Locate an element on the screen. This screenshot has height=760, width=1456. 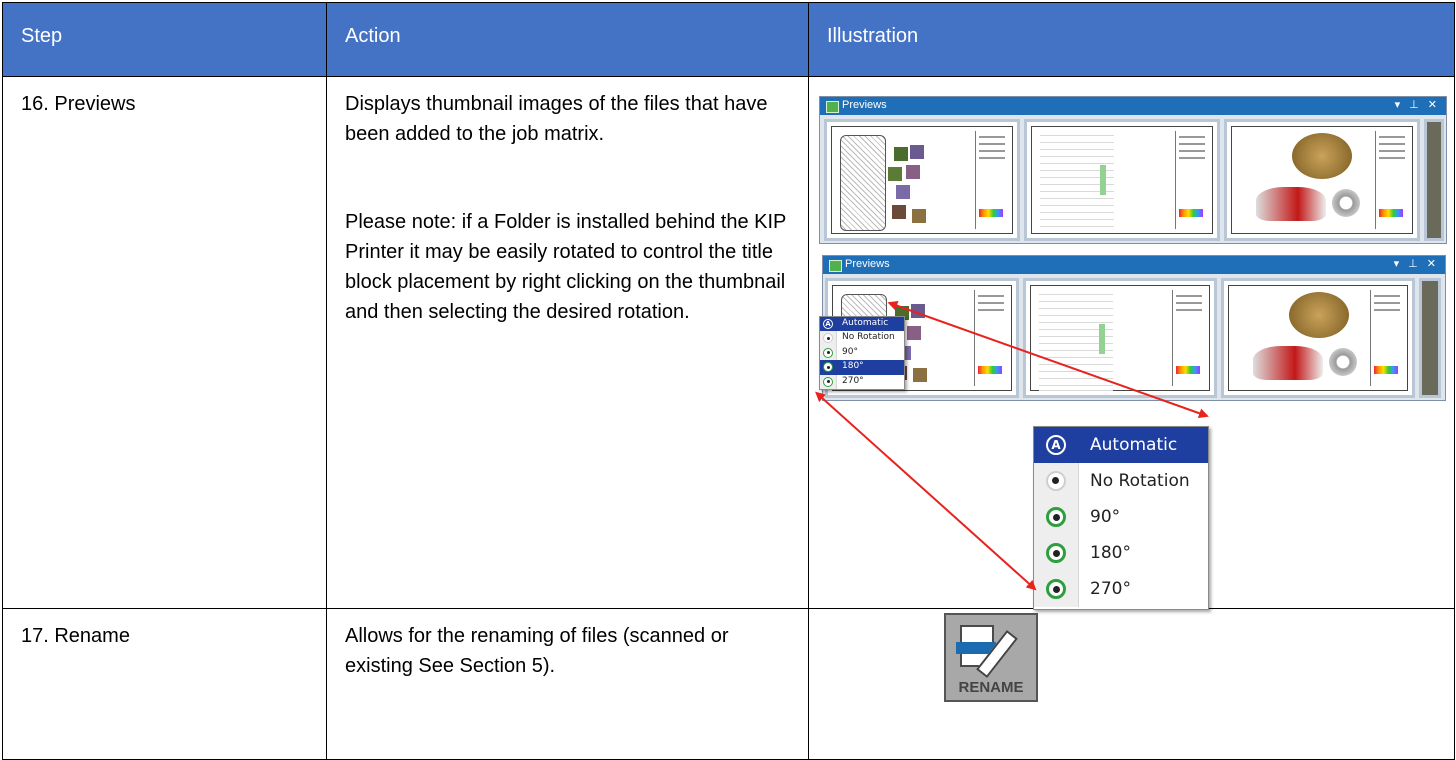
header-step: Step is located at coordinates (164, 39).